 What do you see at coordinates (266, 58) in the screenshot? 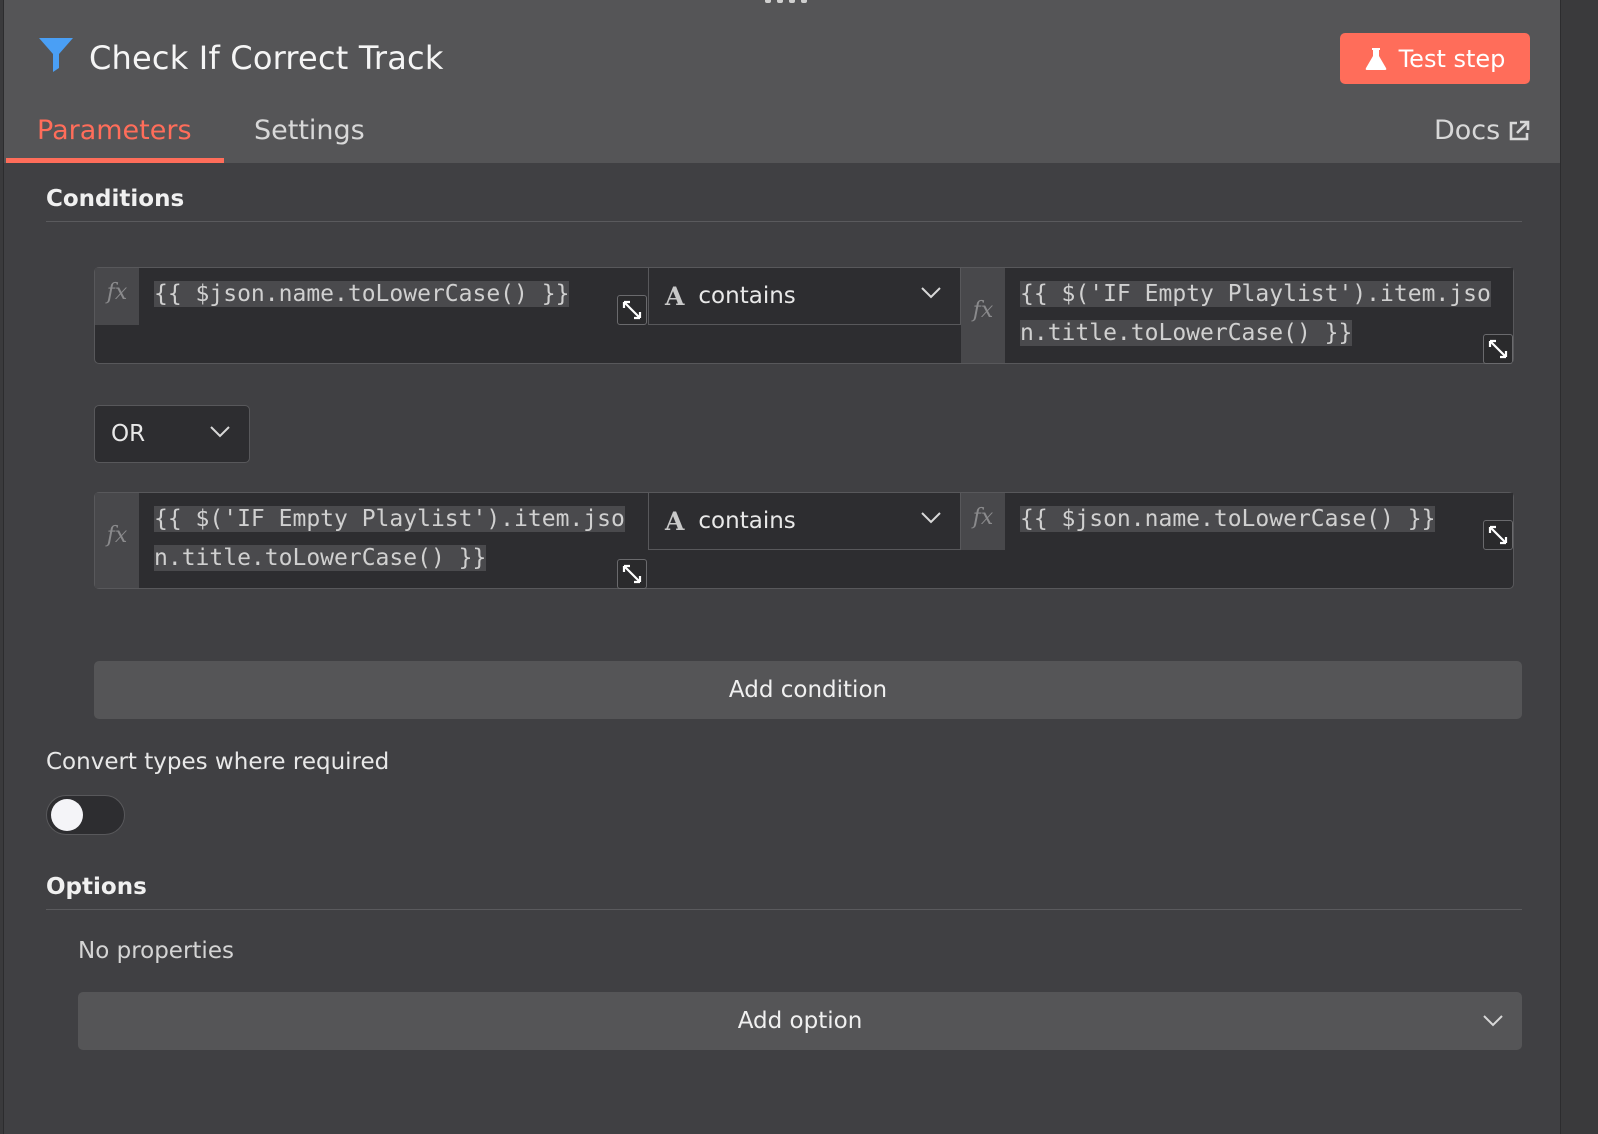
I see `node-title: Check If Correct Track` at bounding box center [266, 58].